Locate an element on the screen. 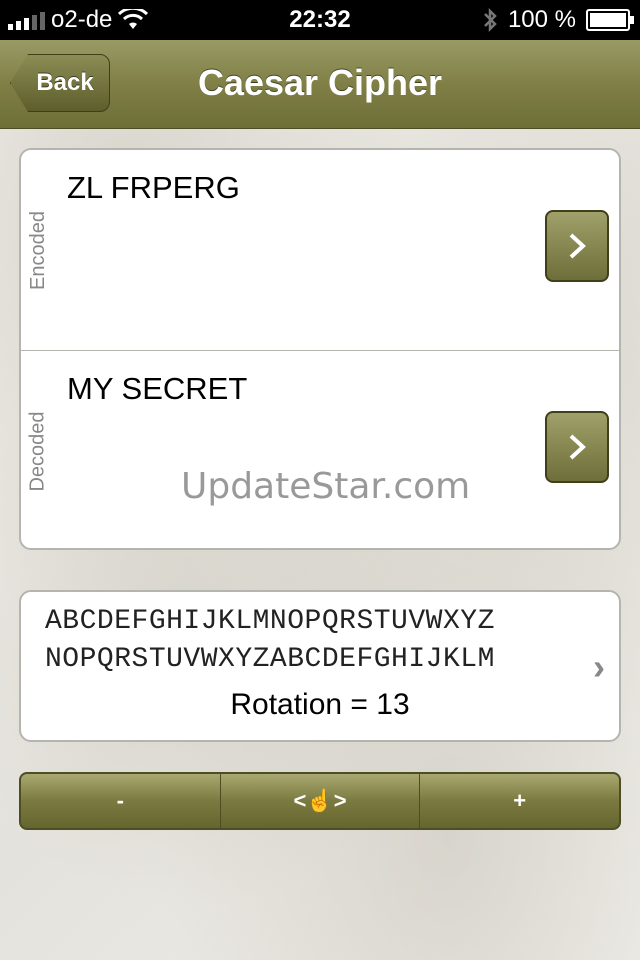 This screenshot has width=640, height=960. drag-rotation-button: <☝> is located at coordinates (319, 801).